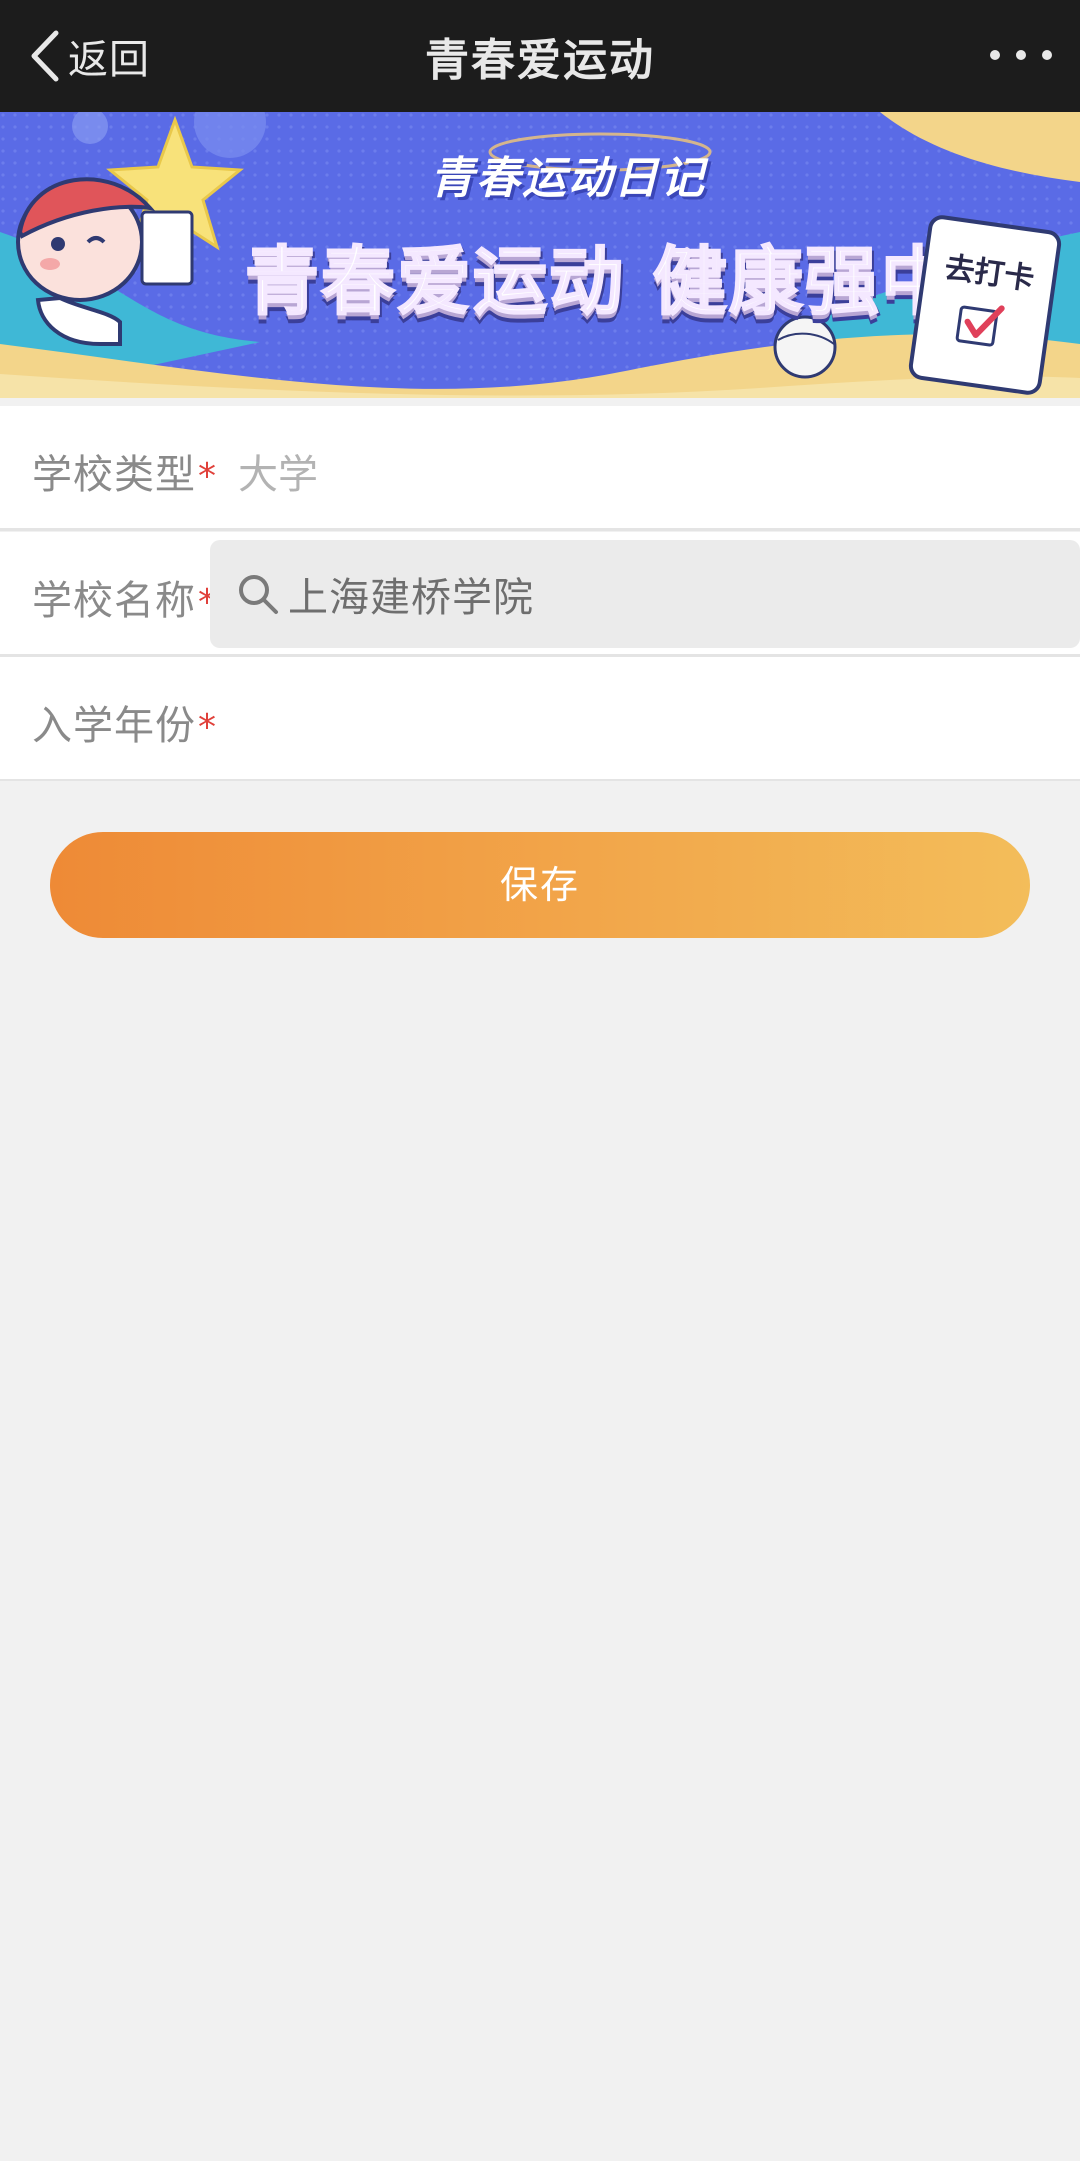 Image resolution: width=1080 pixels, height=2161 pixels. I want to click on school-name-label-text: 学校名称, so click(114, 601).